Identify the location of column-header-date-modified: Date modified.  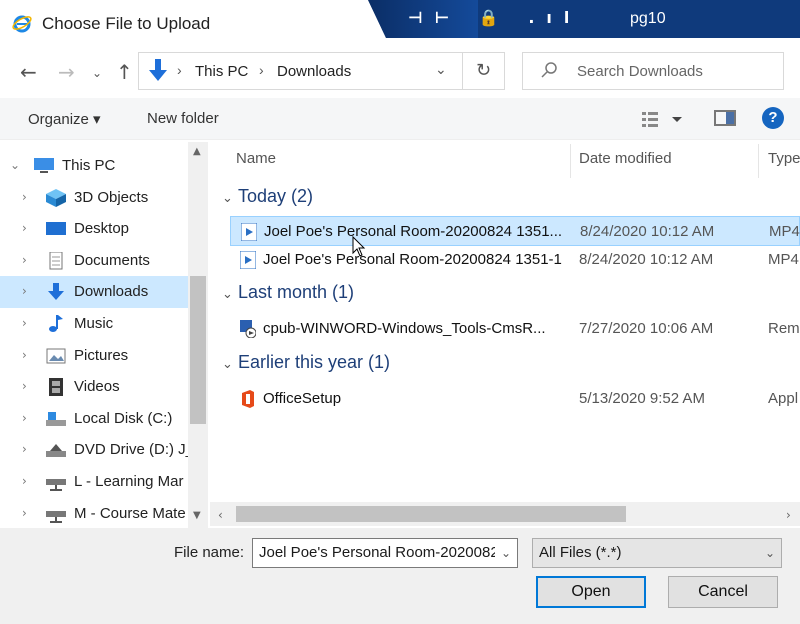
(625, 158).